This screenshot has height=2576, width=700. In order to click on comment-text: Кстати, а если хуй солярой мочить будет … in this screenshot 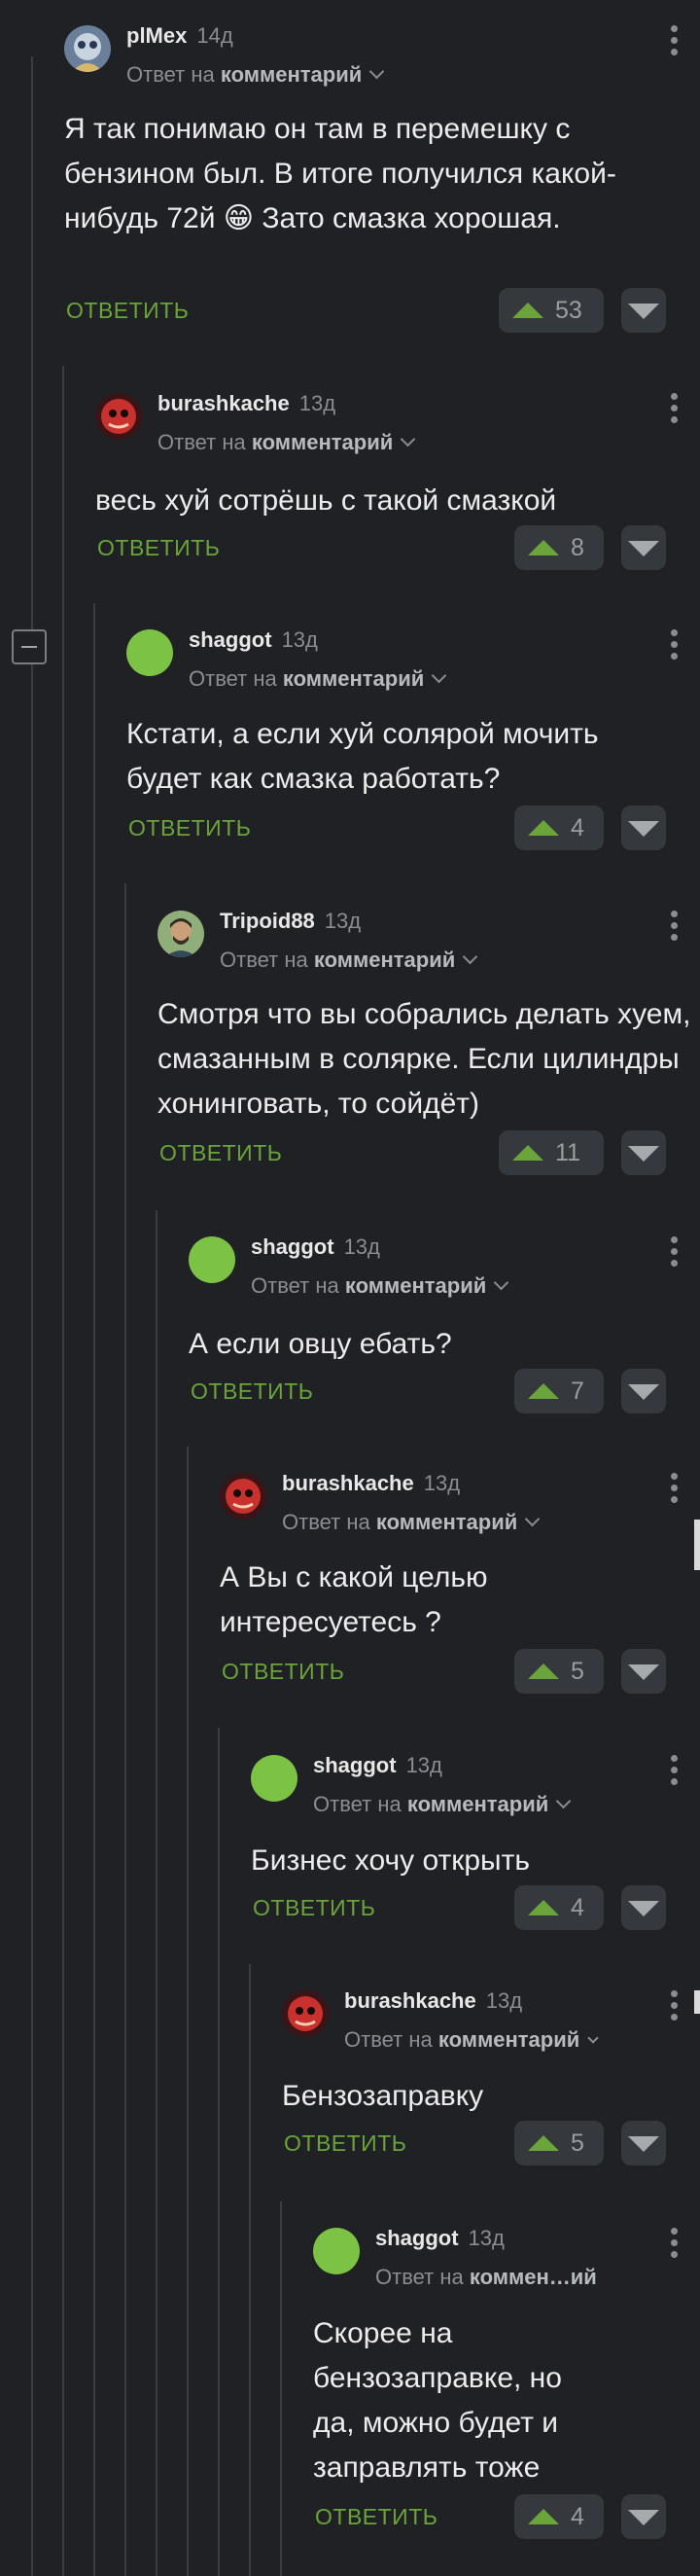, I will do `click(362, 756)`.